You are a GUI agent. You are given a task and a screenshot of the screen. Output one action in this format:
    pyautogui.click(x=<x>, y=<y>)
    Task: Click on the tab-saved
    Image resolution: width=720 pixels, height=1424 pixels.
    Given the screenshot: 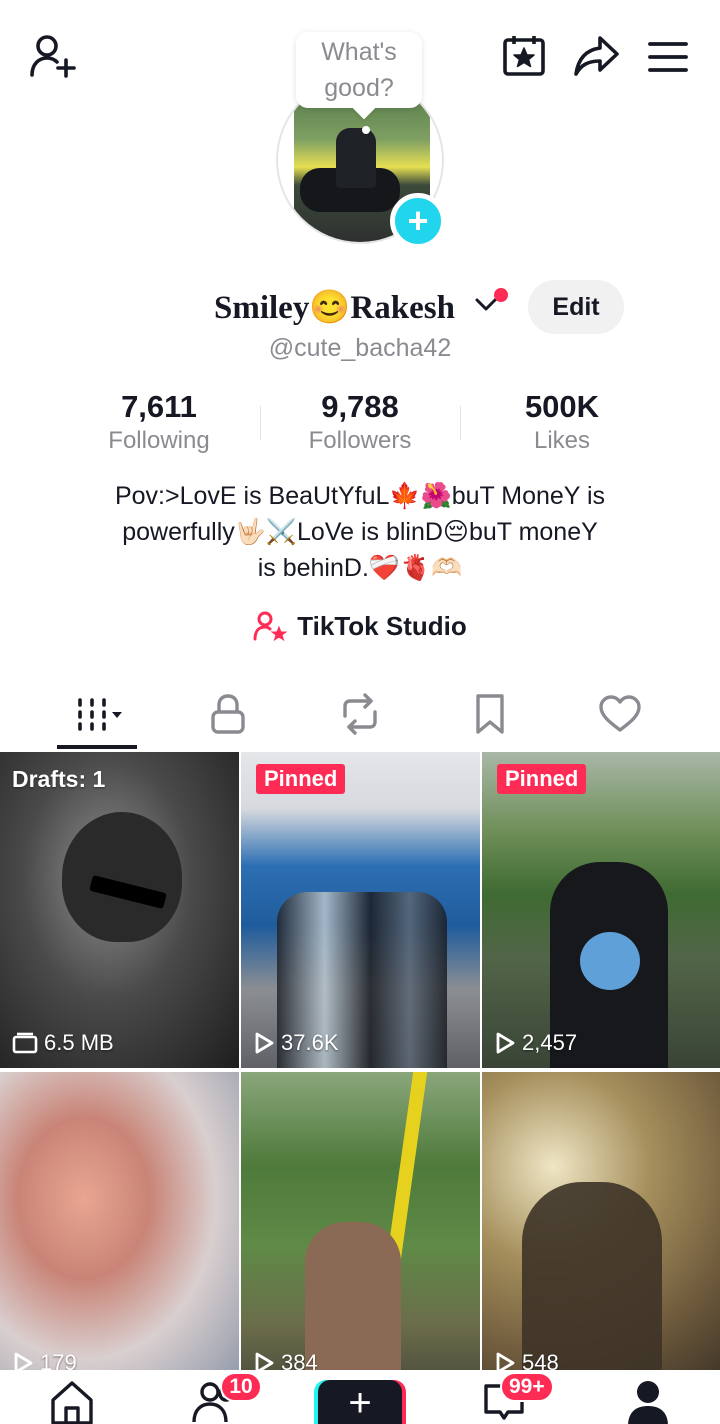 What is the action you would take?
    pyautogui.click(x=490, y=714)
    